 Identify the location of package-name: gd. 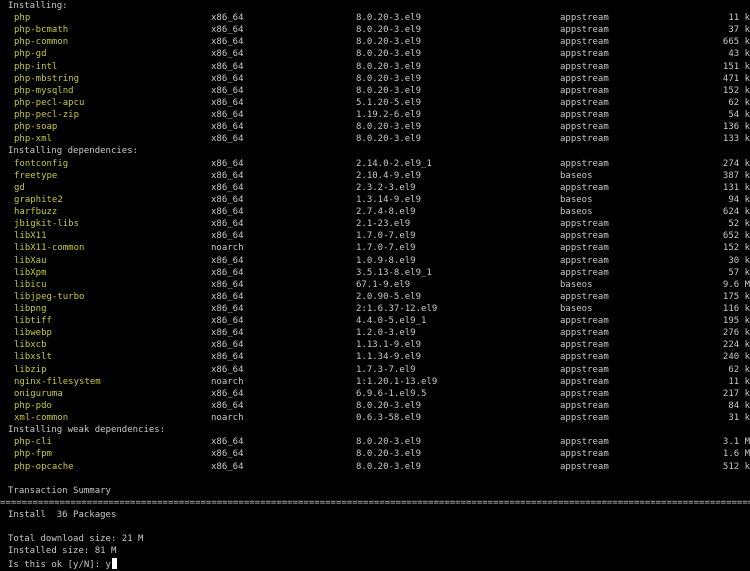
(19, 187).